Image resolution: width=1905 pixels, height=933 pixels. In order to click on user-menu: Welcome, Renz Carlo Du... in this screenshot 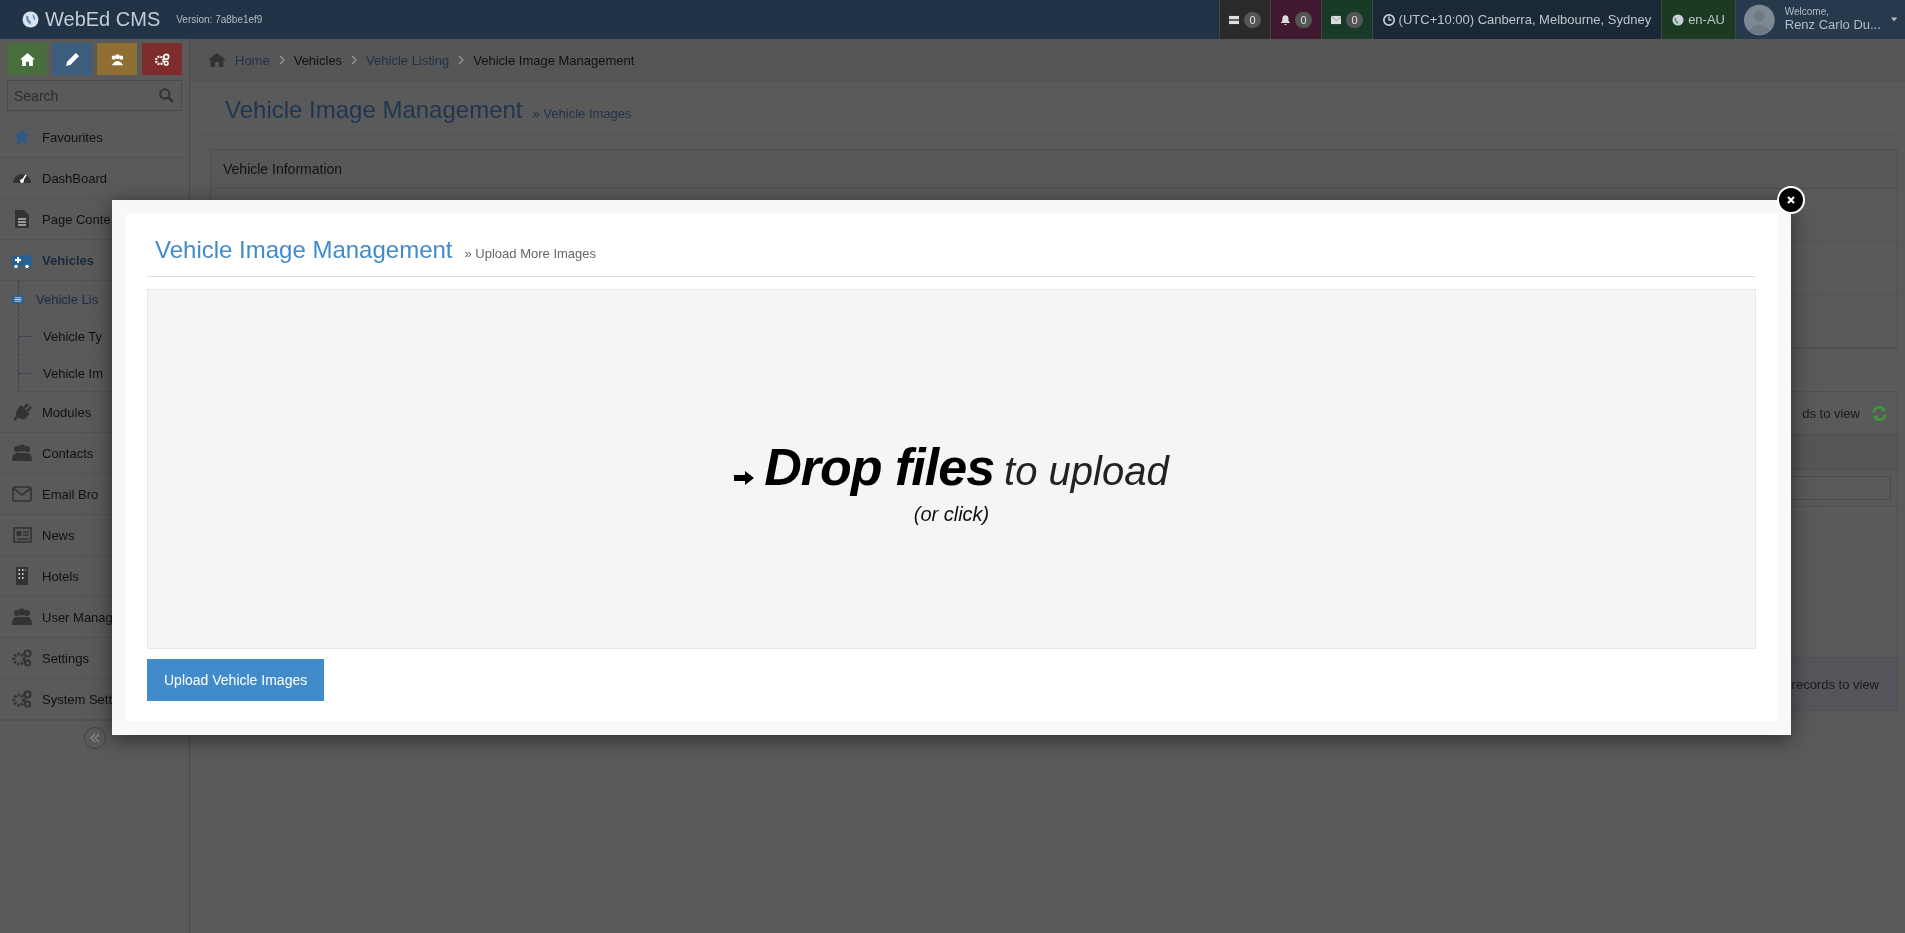, I will do `click(1820, 19)`.